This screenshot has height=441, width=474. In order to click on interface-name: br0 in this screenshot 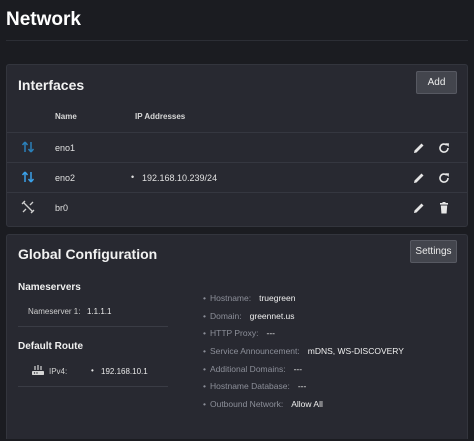, I will do `click(62, 208)`.